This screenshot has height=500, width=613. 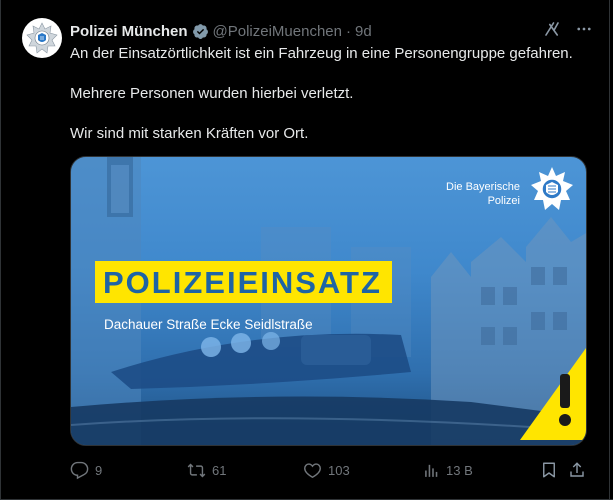 I want to click on share-button, so click(x=577, y=470).